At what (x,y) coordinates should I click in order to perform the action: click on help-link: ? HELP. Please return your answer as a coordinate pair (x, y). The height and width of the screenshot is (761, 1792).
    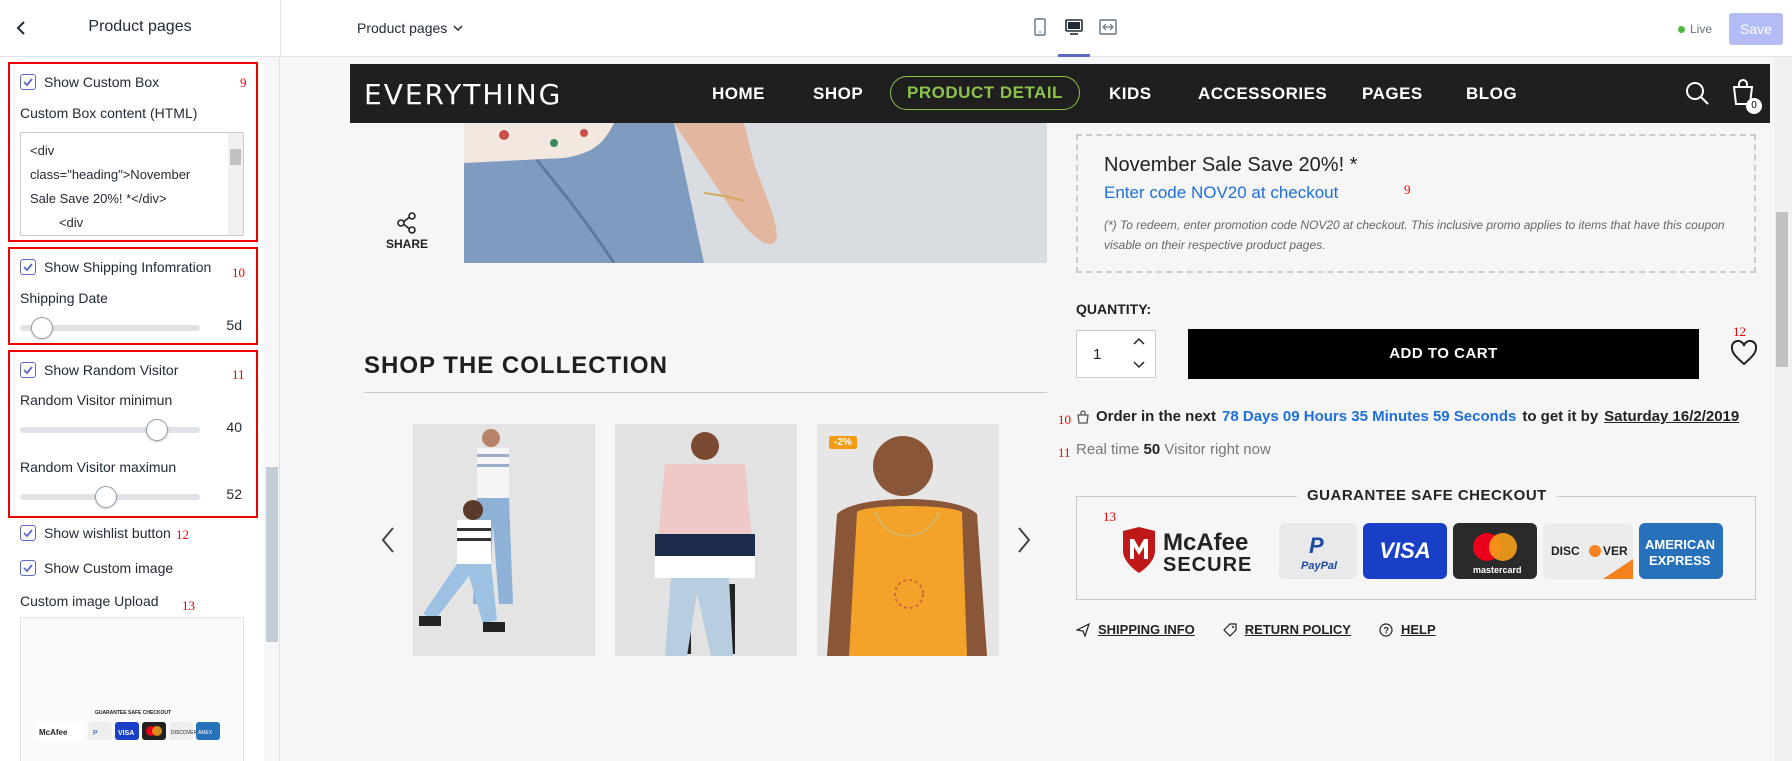
    Looking at the image, I should click on (1407, 629).